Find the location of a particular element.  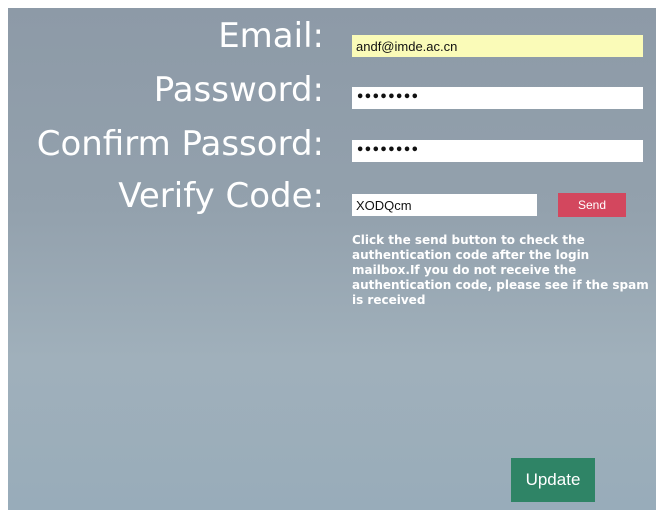

email-label: Email: is located at coordinates (271, 36).